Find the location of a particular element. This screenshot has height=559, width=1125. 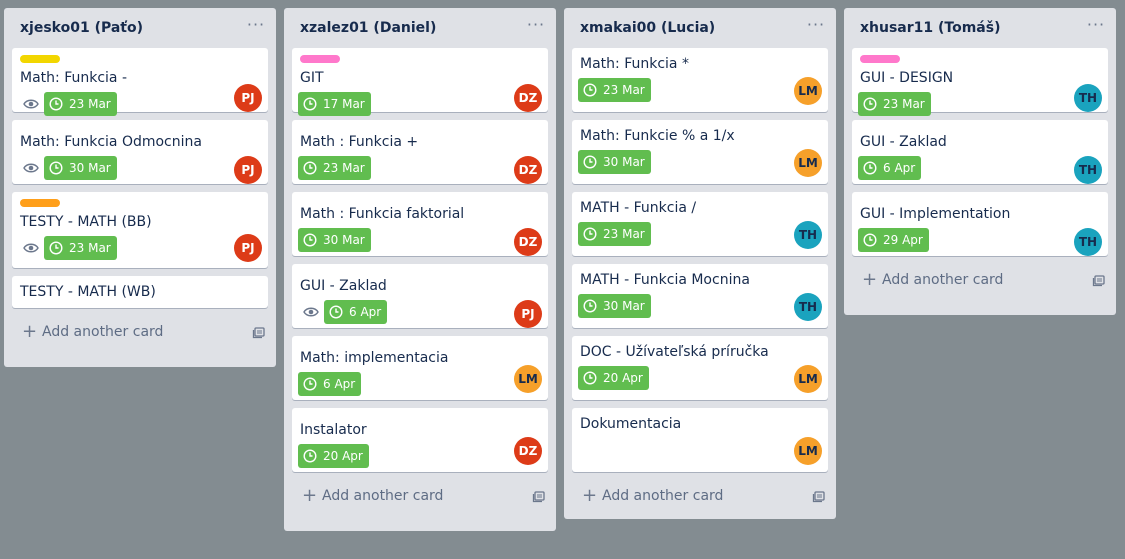

card: Math: Funkcie % a 1/x 30 Mar LM is located at coordinates (700, 152).